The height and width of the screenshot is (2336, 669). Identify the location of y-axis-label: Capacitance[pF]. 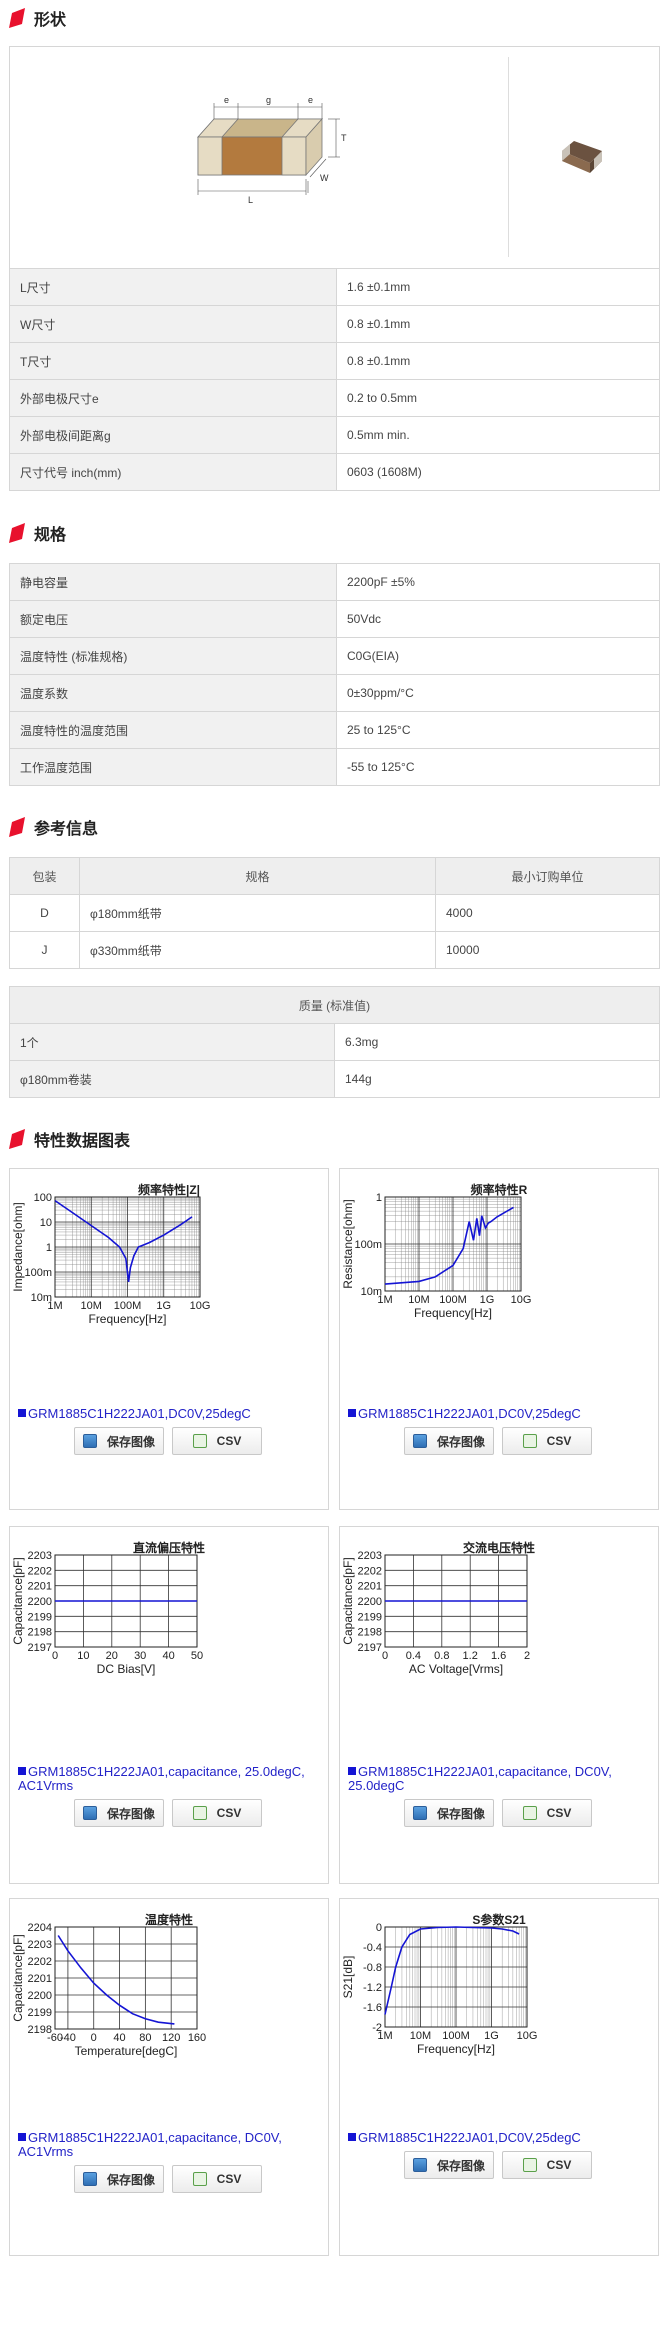
(18, 1600).